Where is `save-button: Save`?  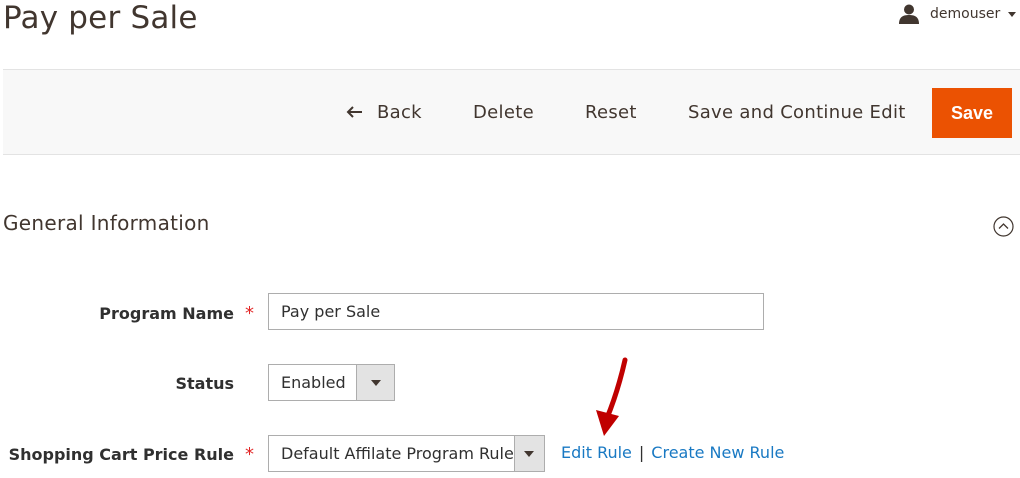 save-button: Save is located at coordinates (972, 113).